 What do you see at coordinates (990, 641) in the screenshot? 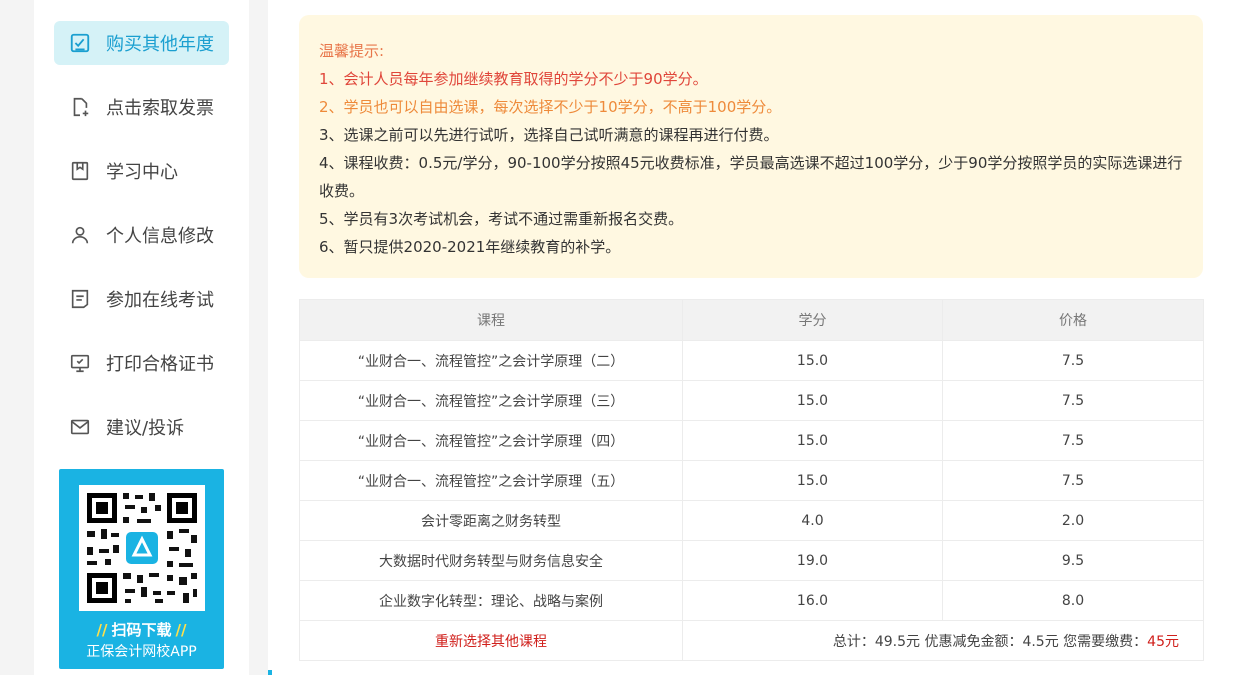
I see `payment-summary: 总计：49.5元 优惠减免金额：4.5元 您需要缴费：` at bounding box center [990, 641].